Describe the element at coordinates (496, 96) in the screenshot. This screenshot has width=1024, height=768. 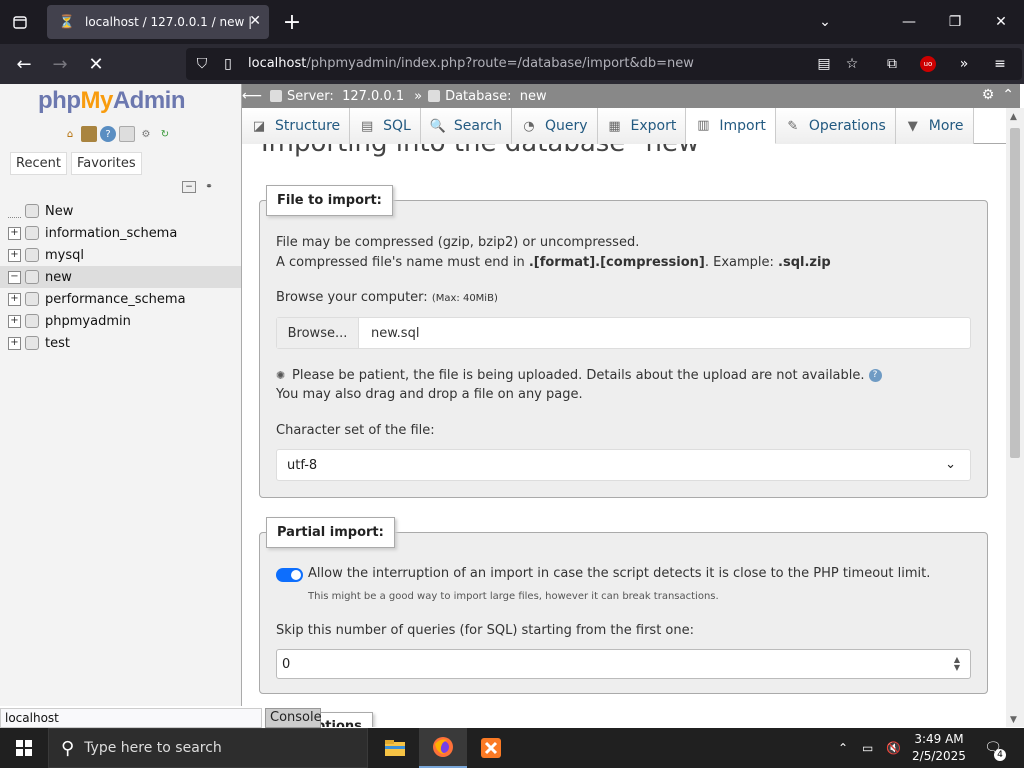
I see `database-crumb: Database: new` at that location.